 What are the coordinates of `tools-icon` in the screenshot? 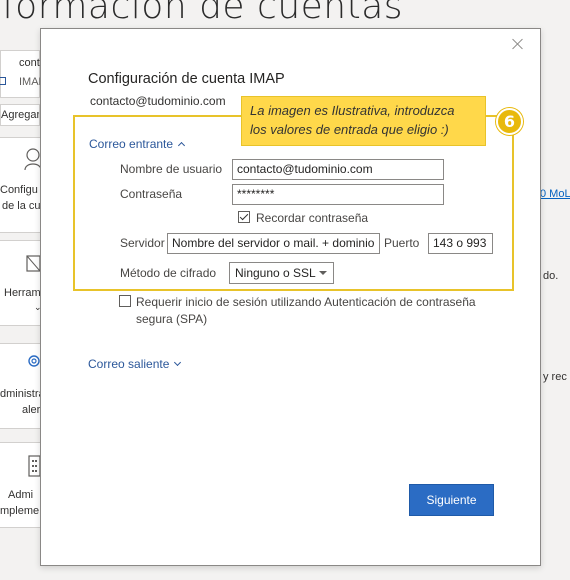 It's located at (33, 263).